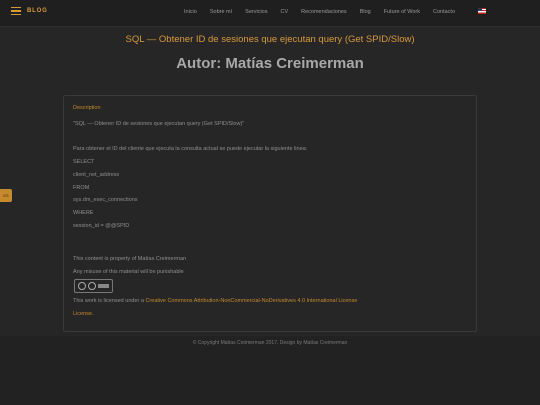 The image size is (540, 405). I want to click on side-tab-label: ES, so click(6, 195).